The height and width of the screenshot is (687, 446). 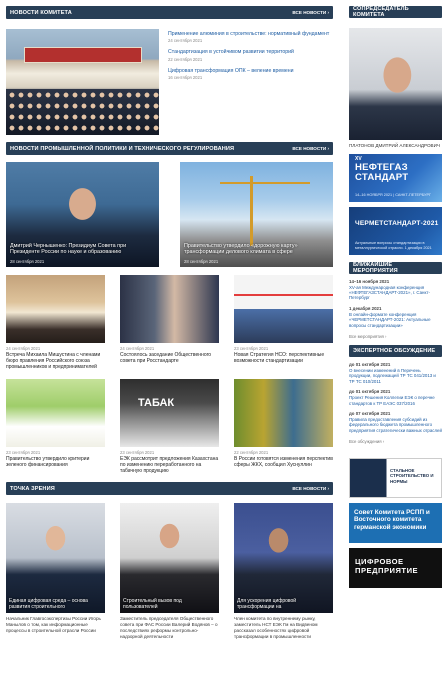 I want to click on committee-photo, so click(x=82, y=82).